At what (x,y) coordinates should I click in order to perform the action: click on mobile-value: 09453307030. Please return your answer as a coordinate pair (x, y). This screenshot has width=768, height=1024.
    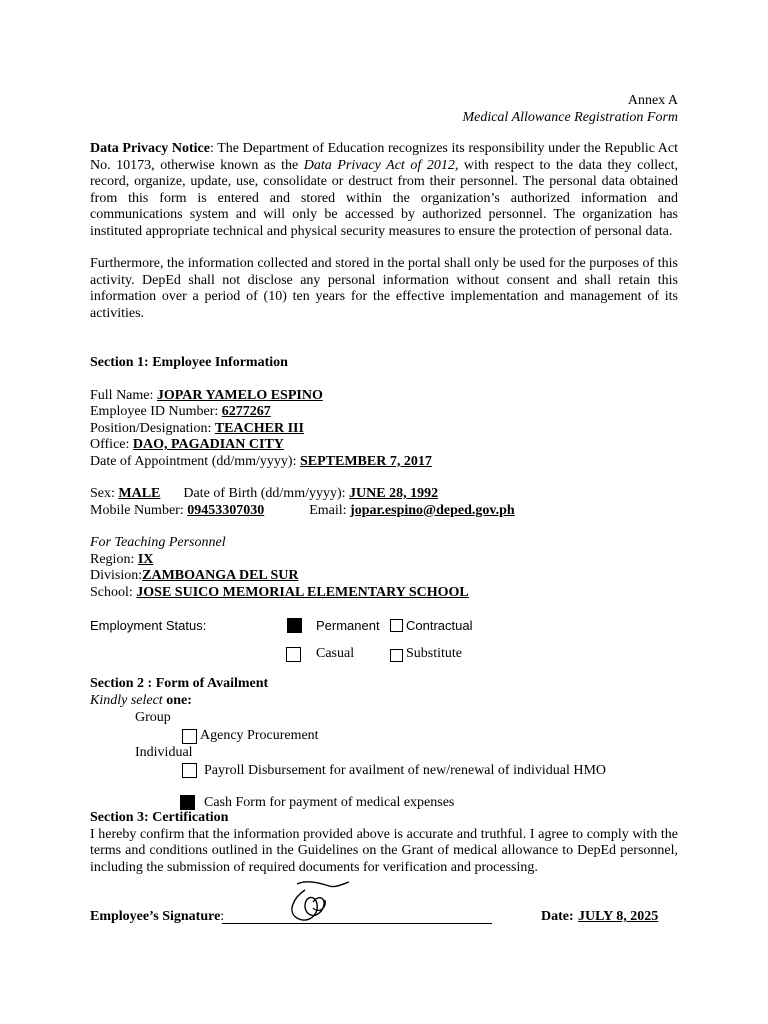
    Looking at the image, I should click on (226, 510).